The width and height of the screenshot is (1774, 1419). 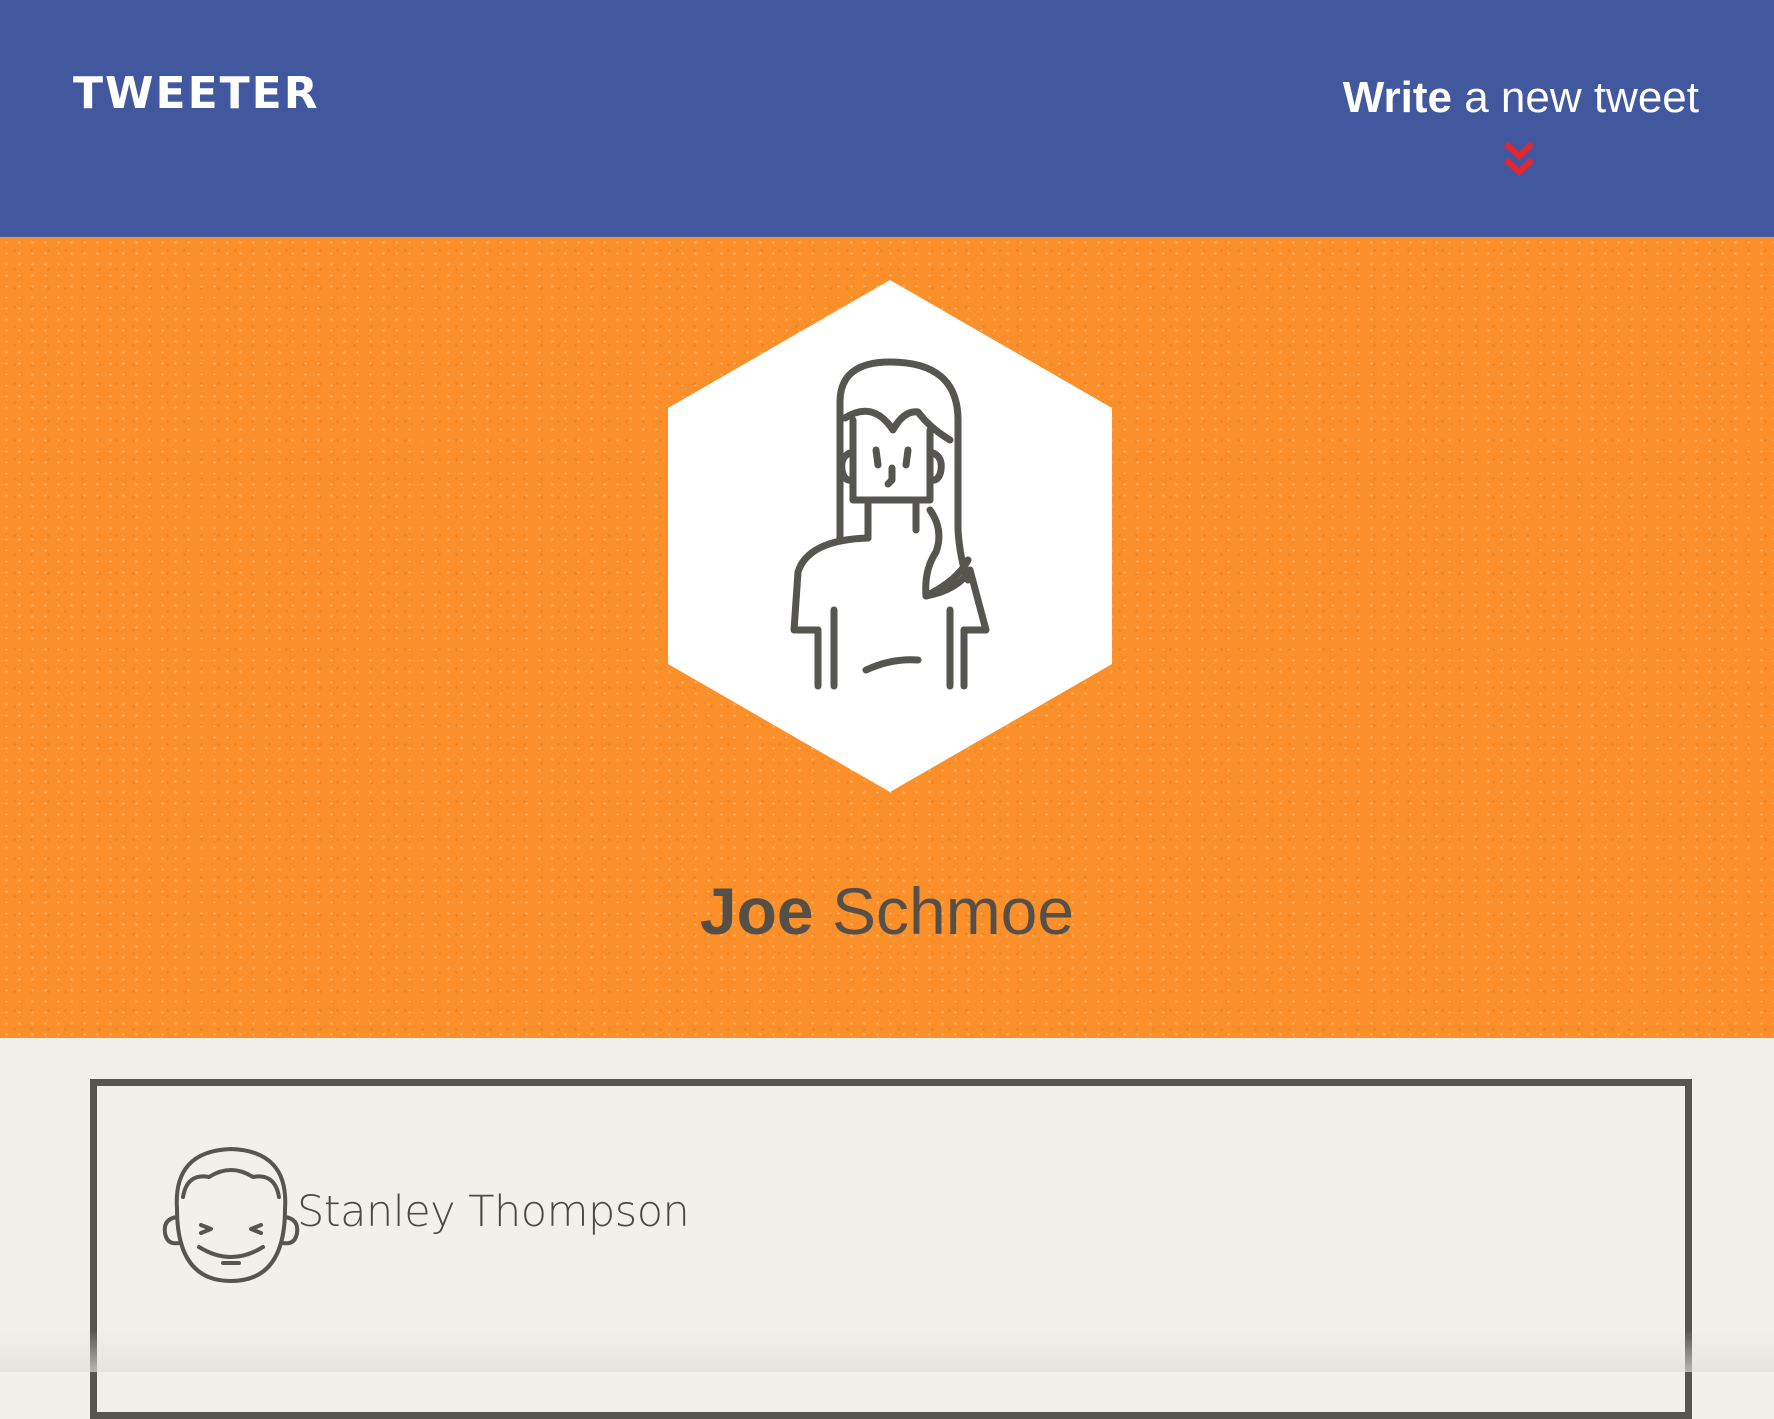 I want to click on profile-last-name: Schmoe, so click(x=944, y=911).